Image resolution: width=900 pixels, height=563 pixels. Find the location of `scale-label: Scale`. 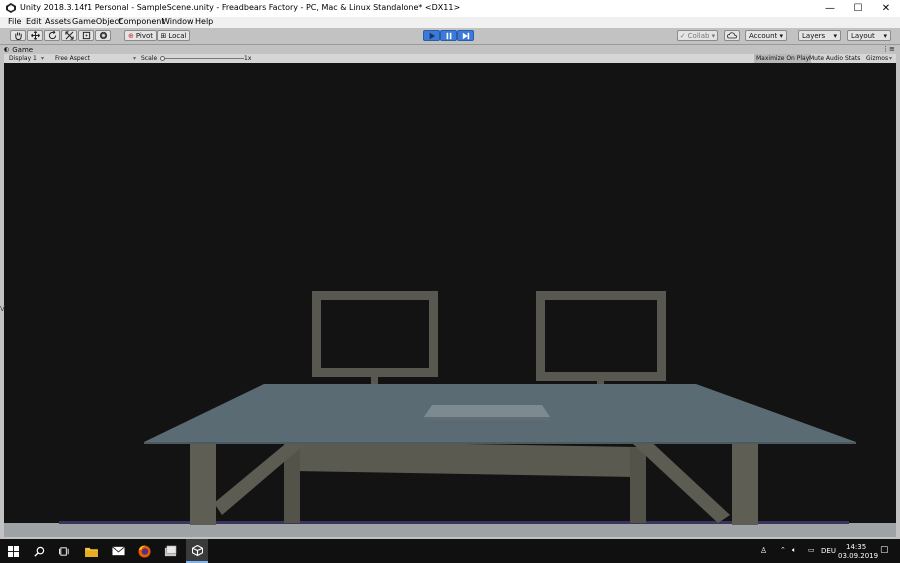

scale-label: Scale is located at coordinates (149, 58).